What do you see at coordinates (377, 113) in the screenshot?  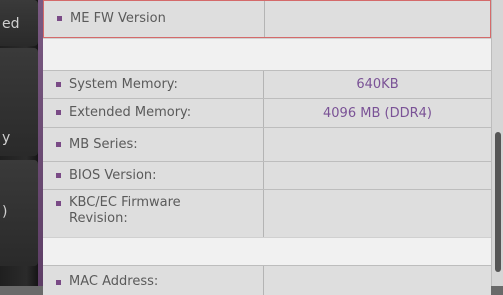 I see `row-value: 4096 MB (DDR4)` at bounding box center [377, 113].